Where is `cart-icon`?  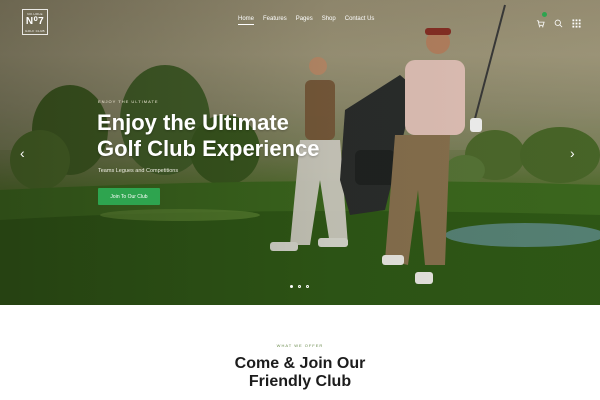
cart-icon is located at coordinates (541, 20).